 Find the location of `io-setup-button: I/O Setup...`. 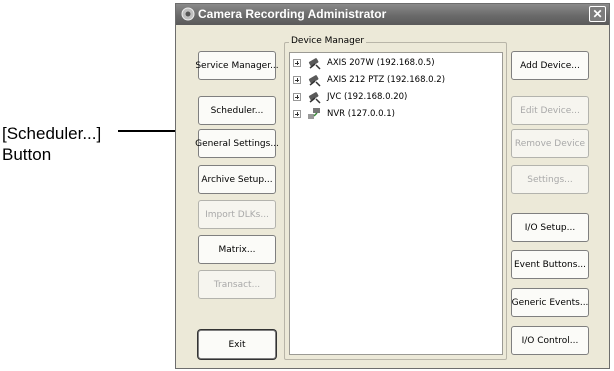

io-setup-button: I/O Setup... is located at coordinates (550, 227).